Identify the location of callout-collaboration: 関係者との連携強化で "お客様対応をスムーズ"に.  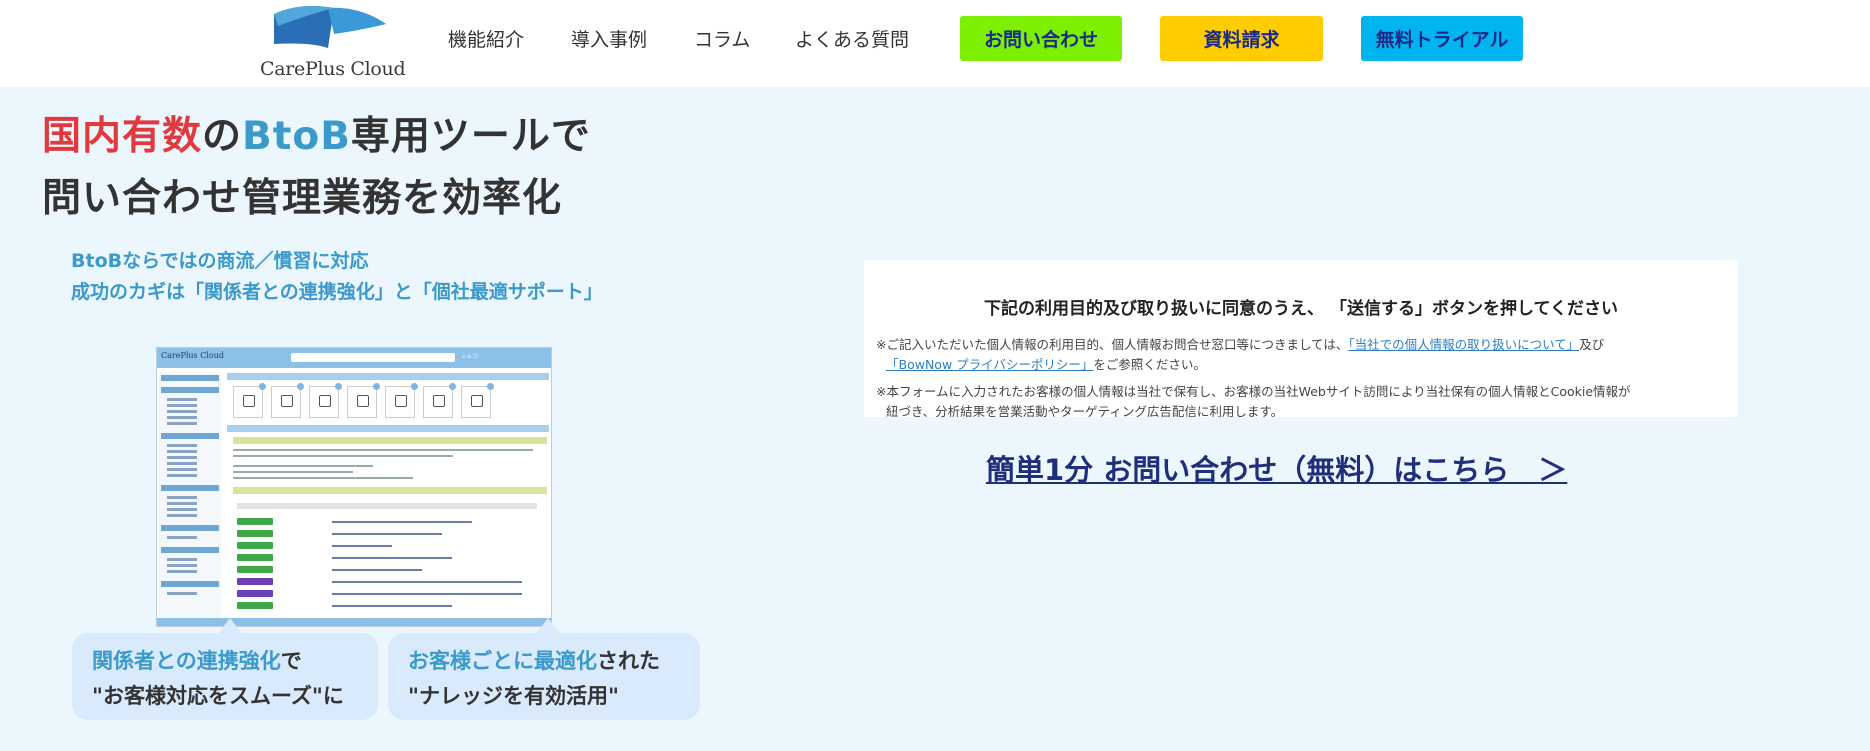
(225, 676).